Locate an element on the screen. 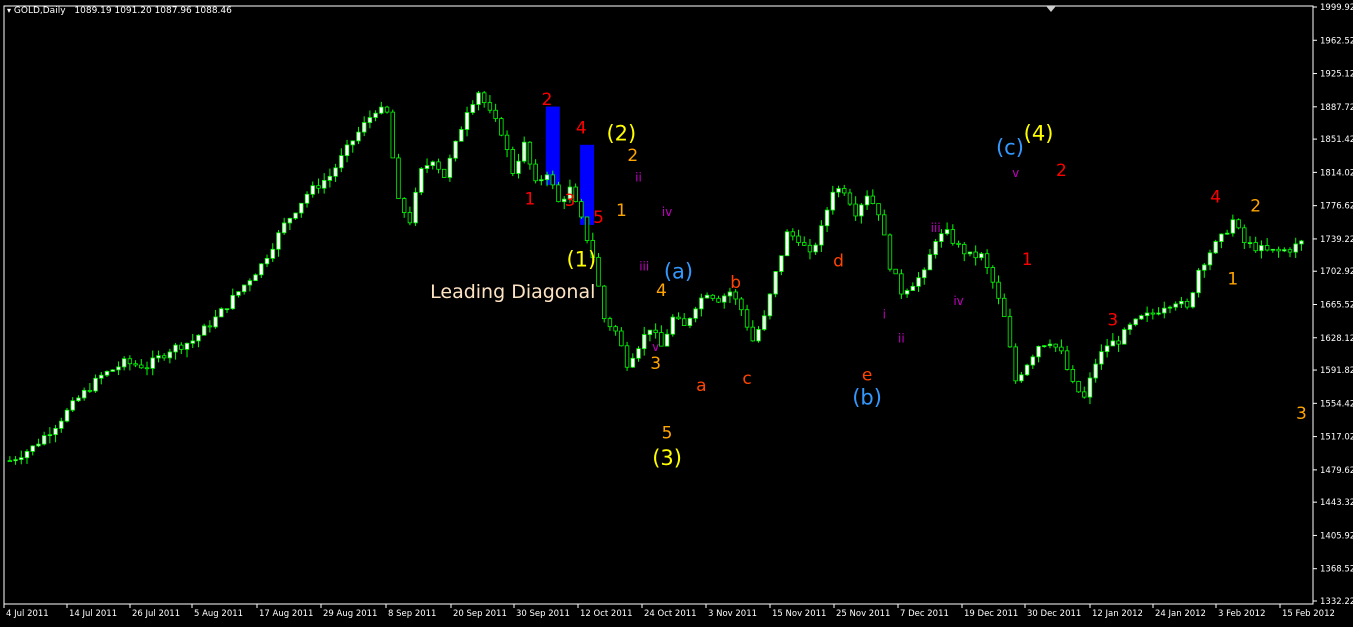  x-tick-label: 30 Dec 2011 is located at coordinates (1054, 614).